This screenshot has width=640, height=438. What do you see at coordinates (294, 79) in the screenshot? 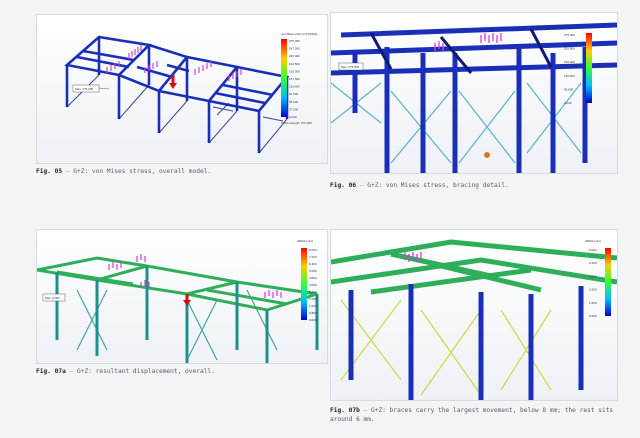
I see `legend-tick-label: 137.500` at bounding box center [294, 79].